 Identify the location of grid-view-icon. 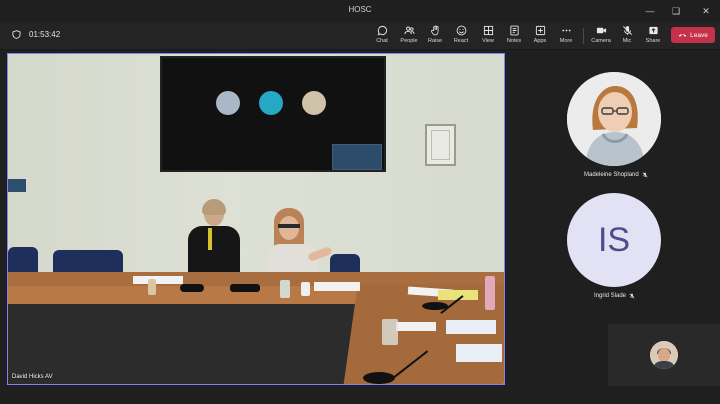
(488, 30).